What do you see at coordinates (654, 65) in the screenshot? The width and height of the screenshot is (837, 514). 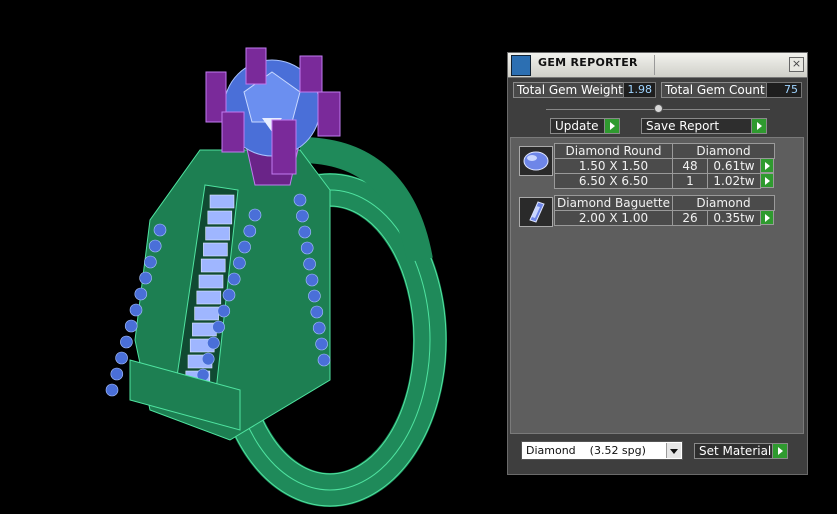 I see `title-divider` at bounding box center [654, 65].